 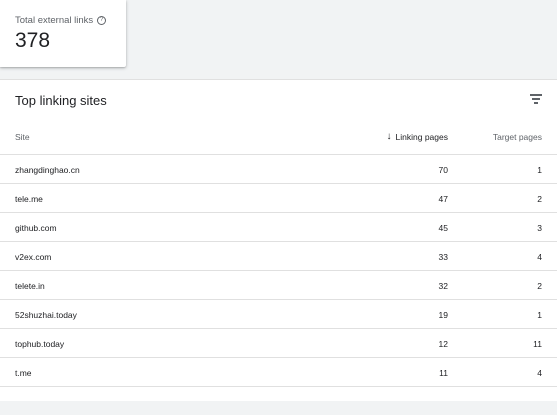 What do you see at coordinates (33, 40) in the screenshot?
I see `stat-value: 378` at bounding box center [33, 40].